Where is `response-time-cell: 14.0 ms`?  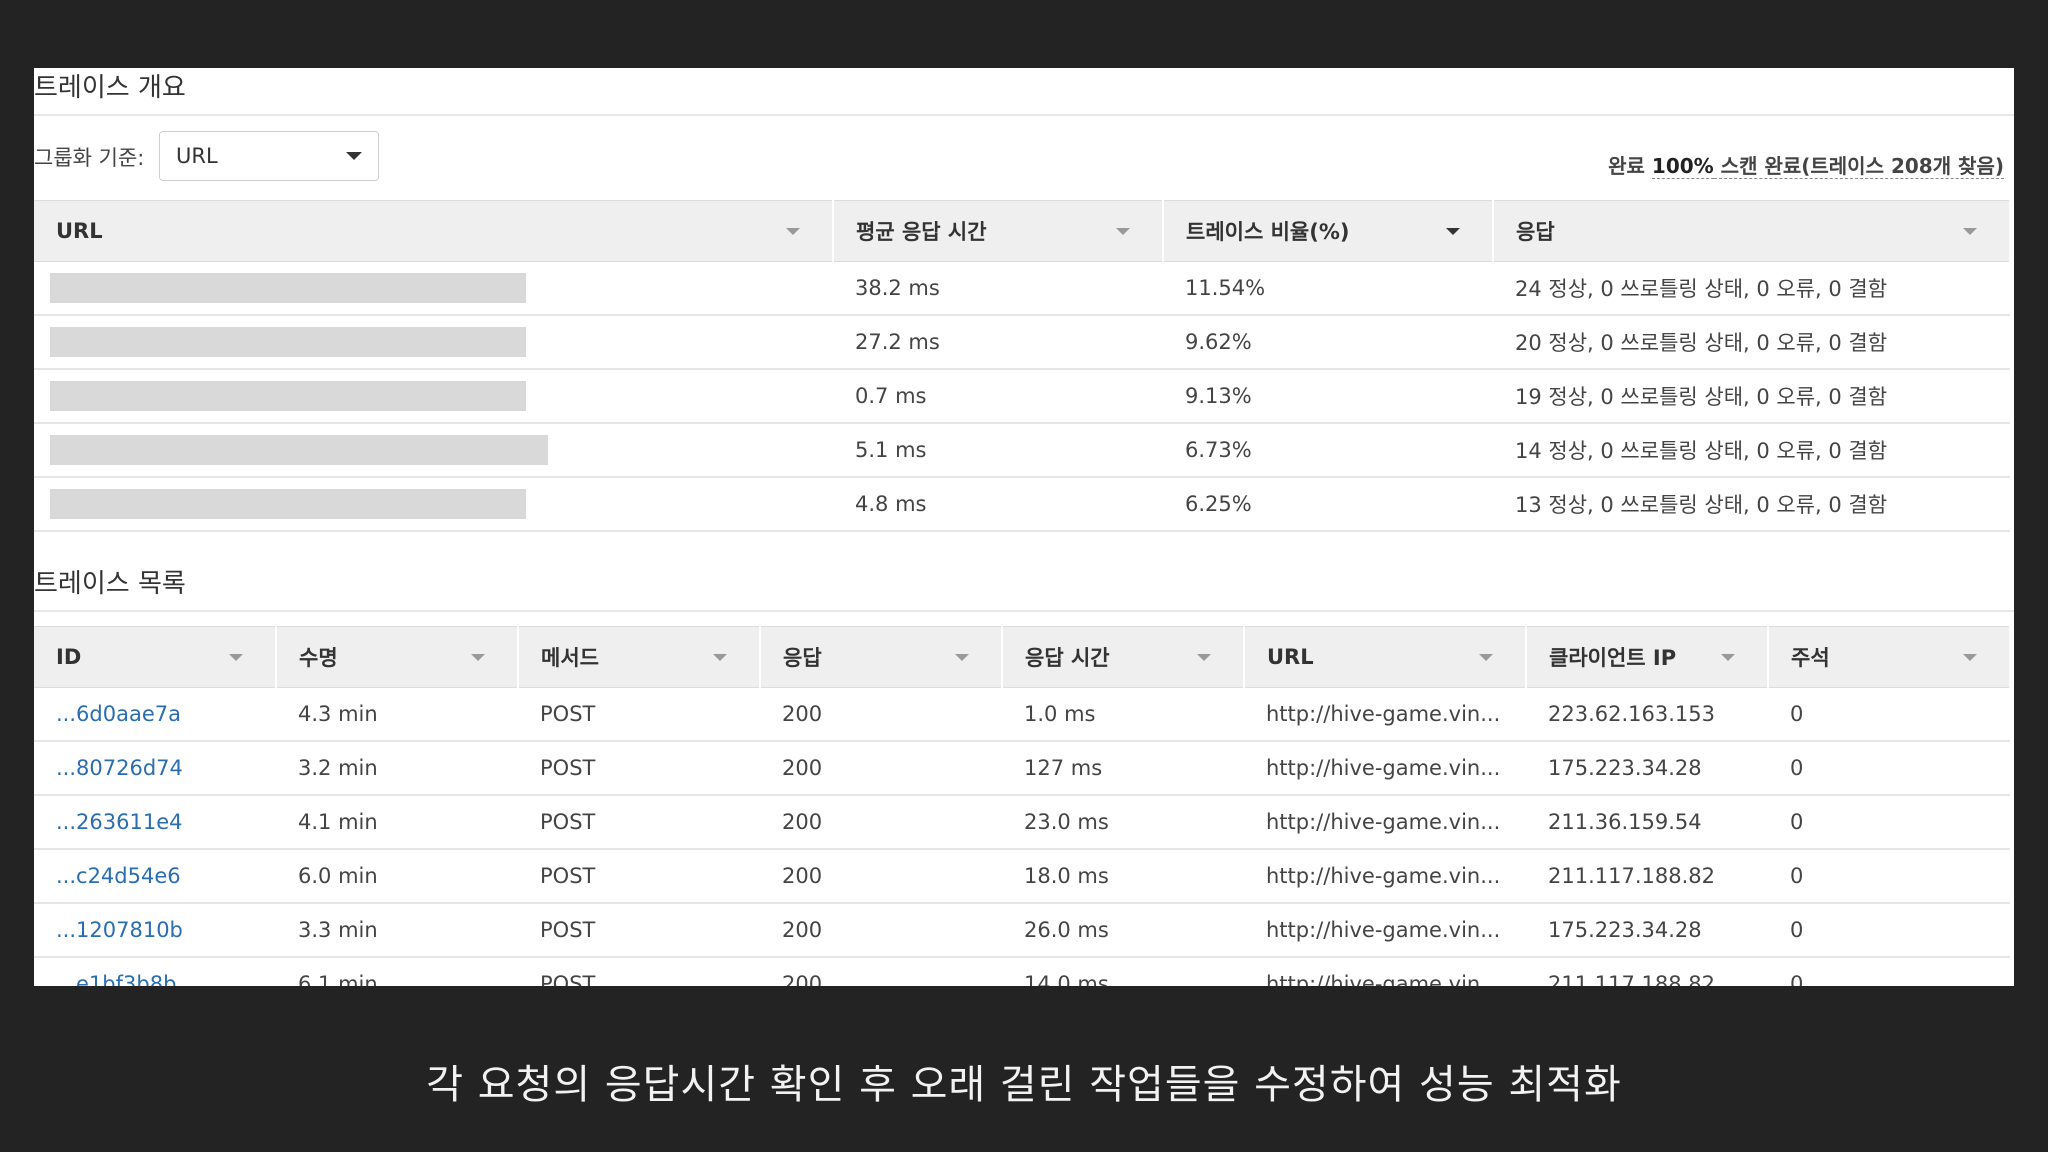 response-time-cell: 14.0 ms is located at coordinates (1123, 971).